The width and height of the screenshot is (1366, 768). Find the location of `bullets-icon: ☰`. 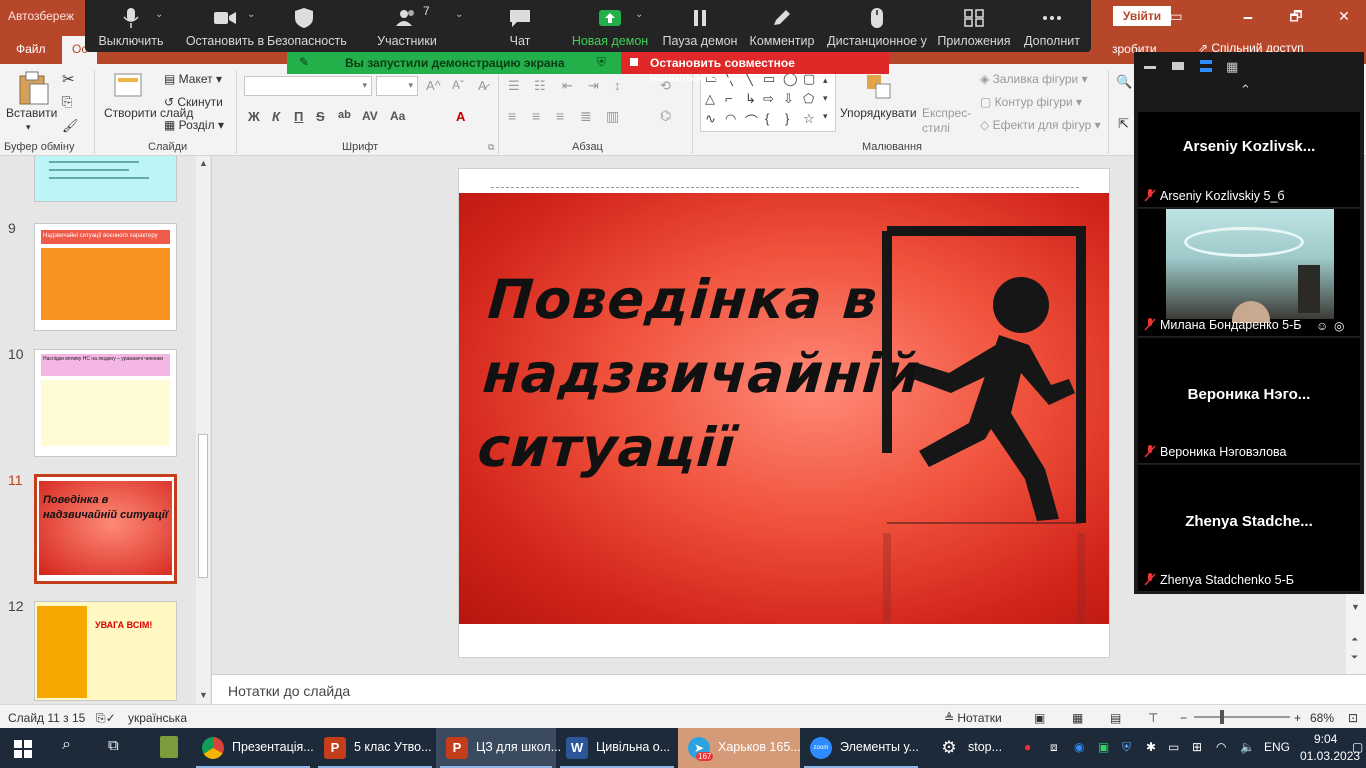

bullets-icon: ☰ is located at coordinates (514, 86).